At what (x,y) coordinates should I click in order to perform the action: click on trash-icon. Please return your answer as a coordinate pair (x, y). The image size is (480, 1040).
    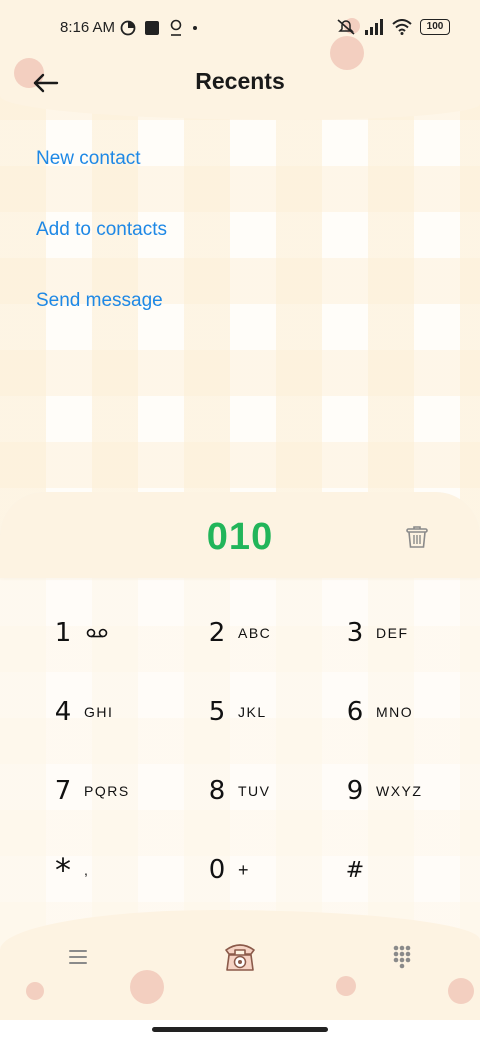
    Looking at the image, I should click on (417, 537).